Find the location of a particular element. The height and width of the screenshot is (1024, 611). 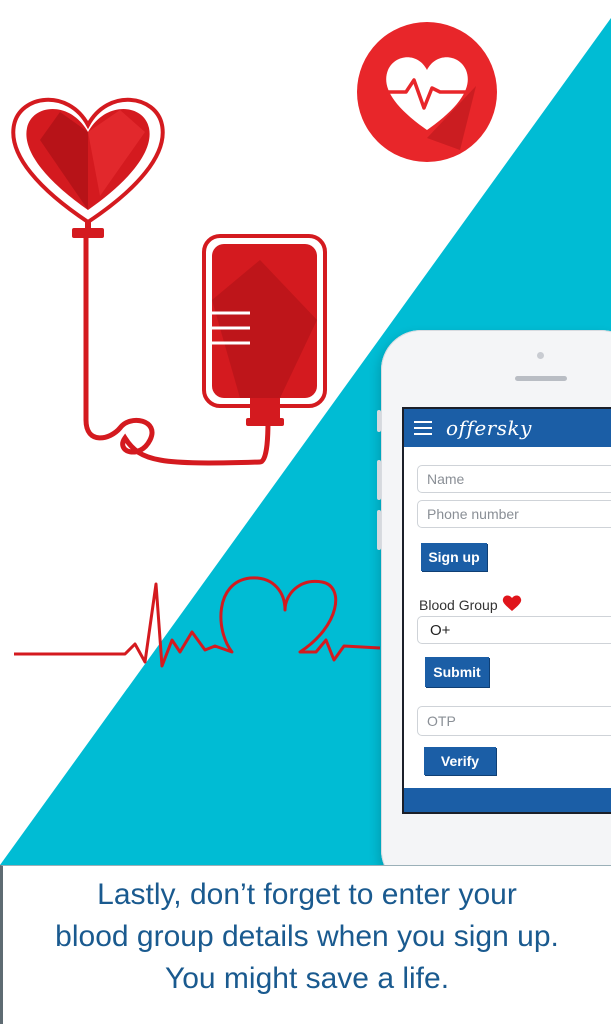

blood-group-select: O+ is located at coordinates (514, 630).